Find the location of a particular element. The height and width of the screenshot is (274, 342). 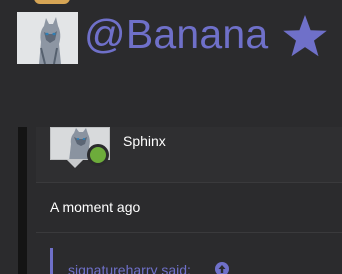

avatar-pointer is located at coordinates (75, 163).